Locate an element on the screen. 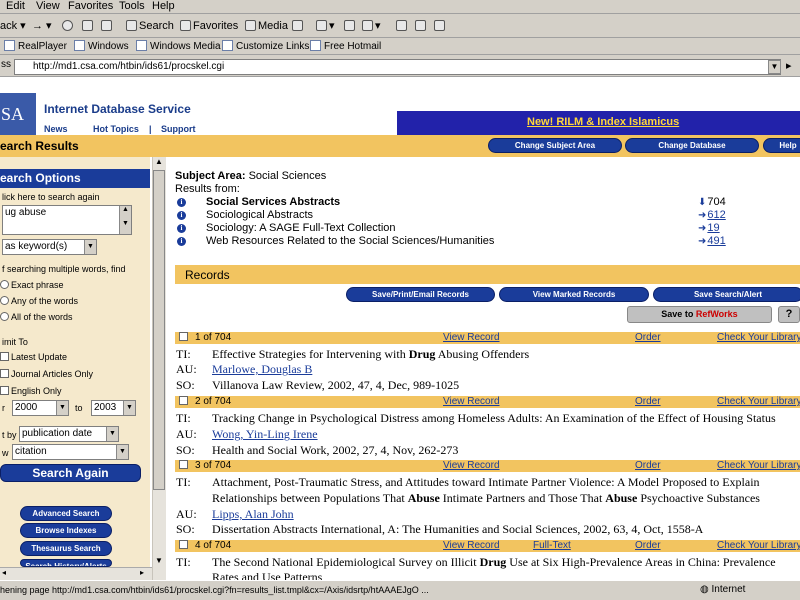  advanced-search-button: Advanced Search is located at coordinates (66, 513).